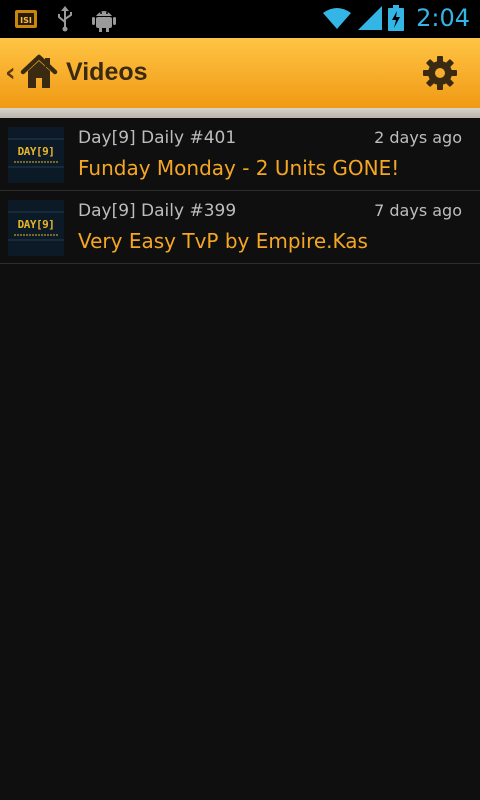  What do you see at coordinates (337, 18) in the screenshot?
I see `wifi-icon` at bounding box center [337, 18].